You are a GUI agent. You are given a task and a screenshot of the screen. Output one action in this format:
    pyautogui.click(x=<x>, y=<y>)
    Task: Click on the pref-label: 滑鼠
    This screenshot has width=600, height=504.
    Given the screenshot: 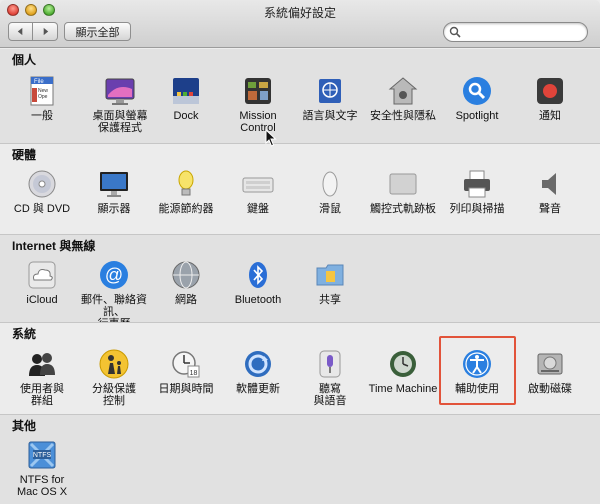 What is the action you would take?
    pyautogui.click(x=330, y=209)
    